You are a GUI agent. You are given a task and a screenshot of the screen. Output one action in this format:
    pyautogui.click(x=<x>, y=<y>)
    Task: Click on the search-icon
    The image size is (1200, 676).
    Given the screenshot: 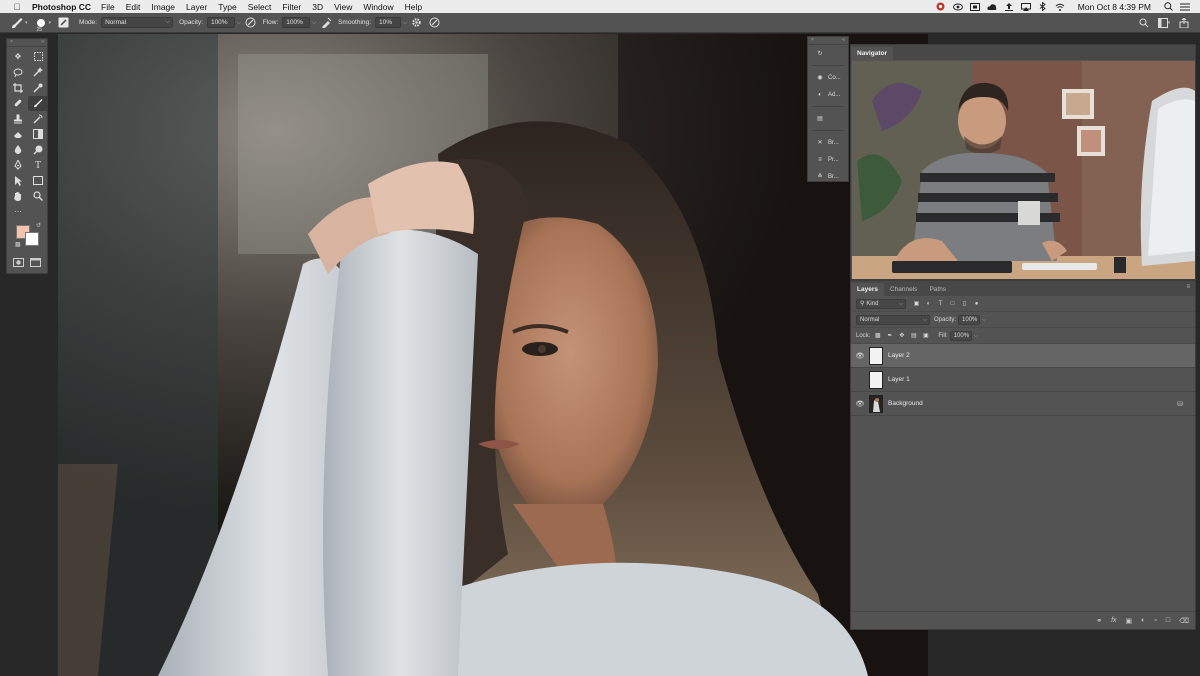 What is the action you would take?
    pyautogui.click(x=1144, y=23)
    